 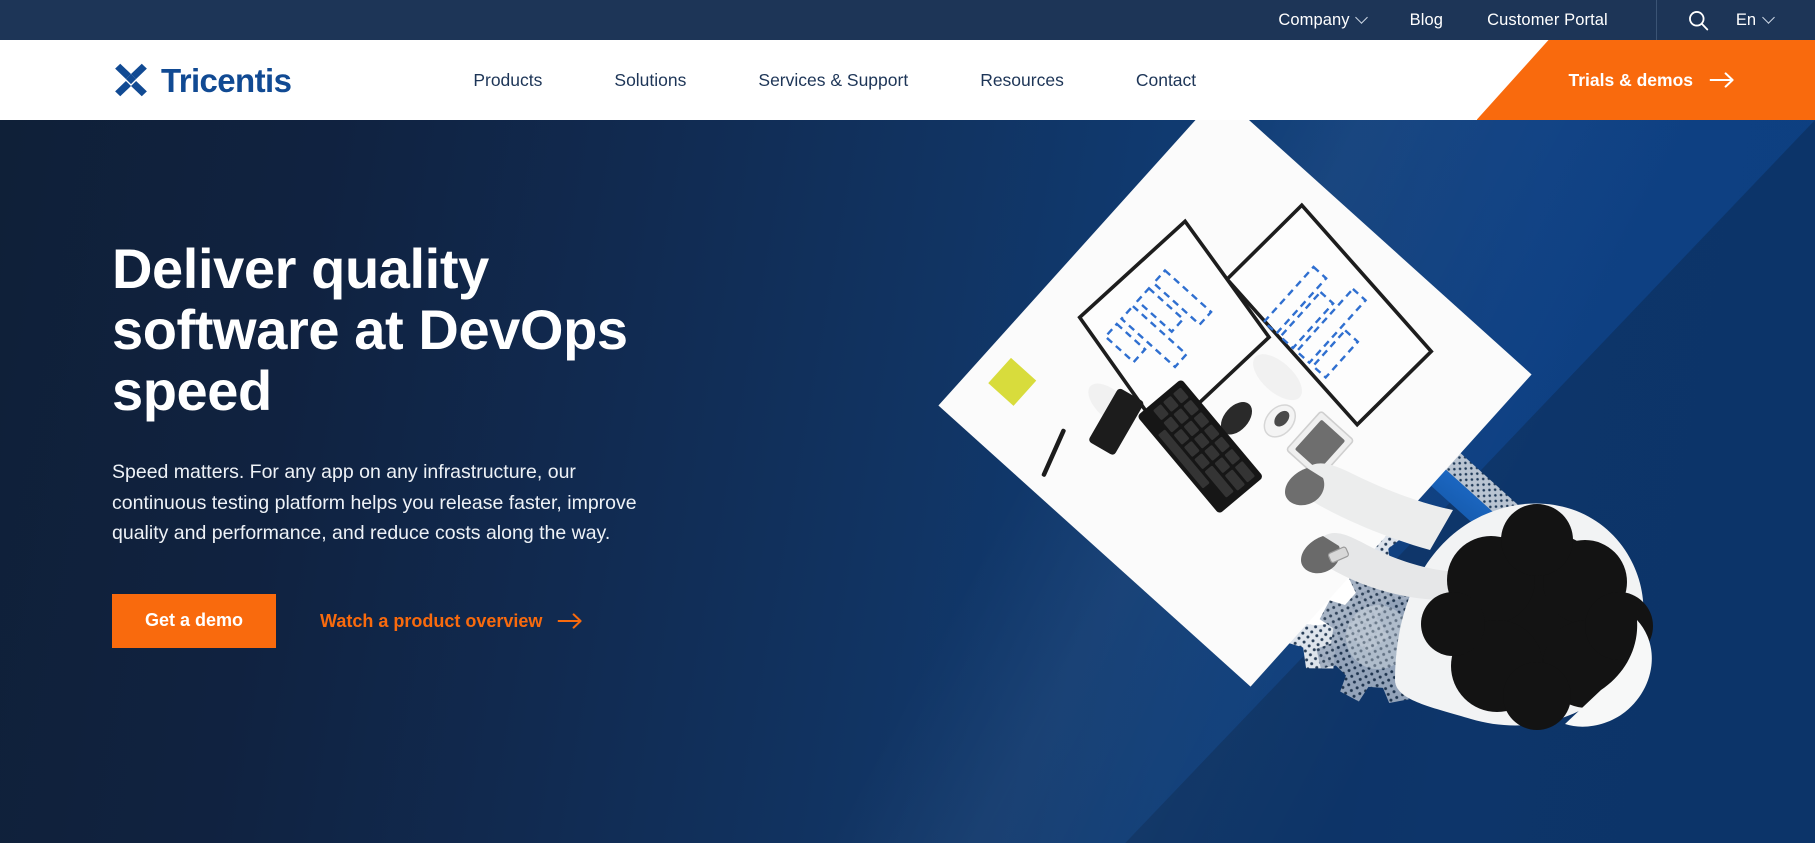 I want to click on utility-item-blog: Blog, so click(x=1426, y=20).